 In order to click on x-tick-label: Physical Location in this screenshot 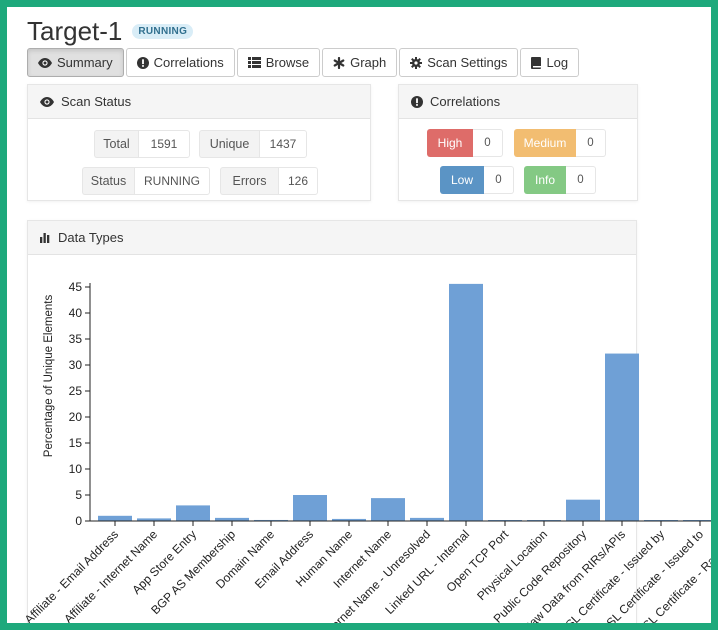, I will do `click(512, 565)`.